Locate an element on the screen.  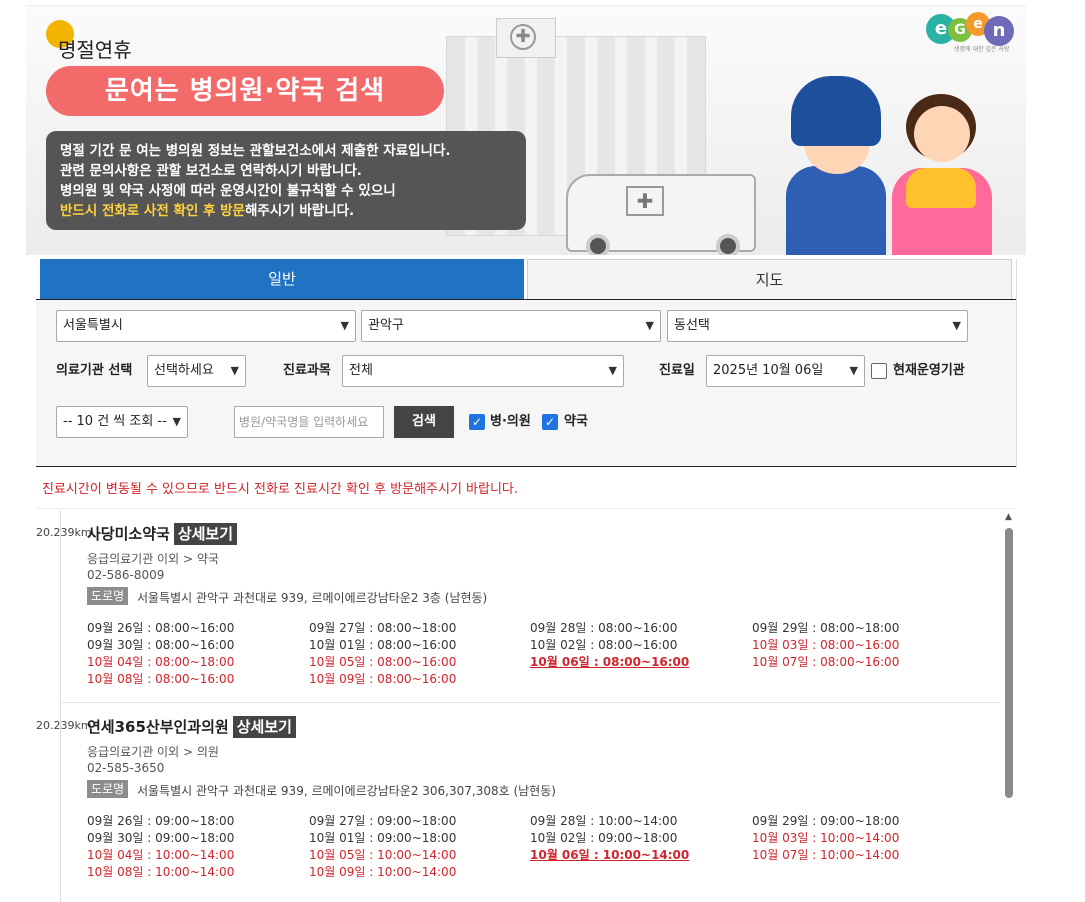
hours-entry: 10월 07일 : 10:00~14:00 is located at coordinates (826, 855).